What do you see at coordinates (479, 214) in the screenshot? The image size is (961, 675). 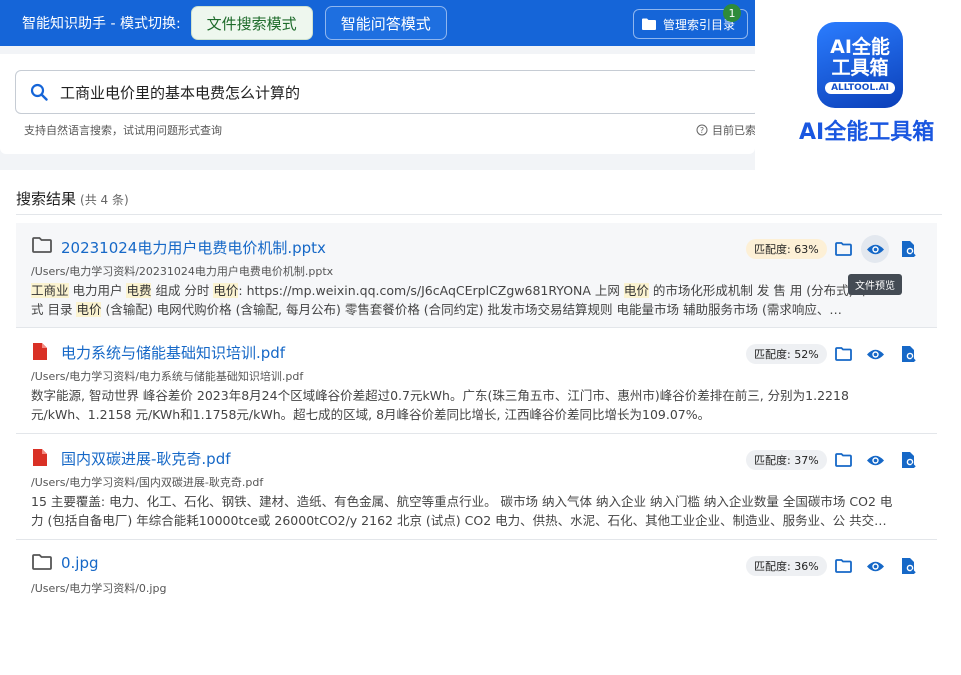 I see `divider` at bounding box center [479, 214].